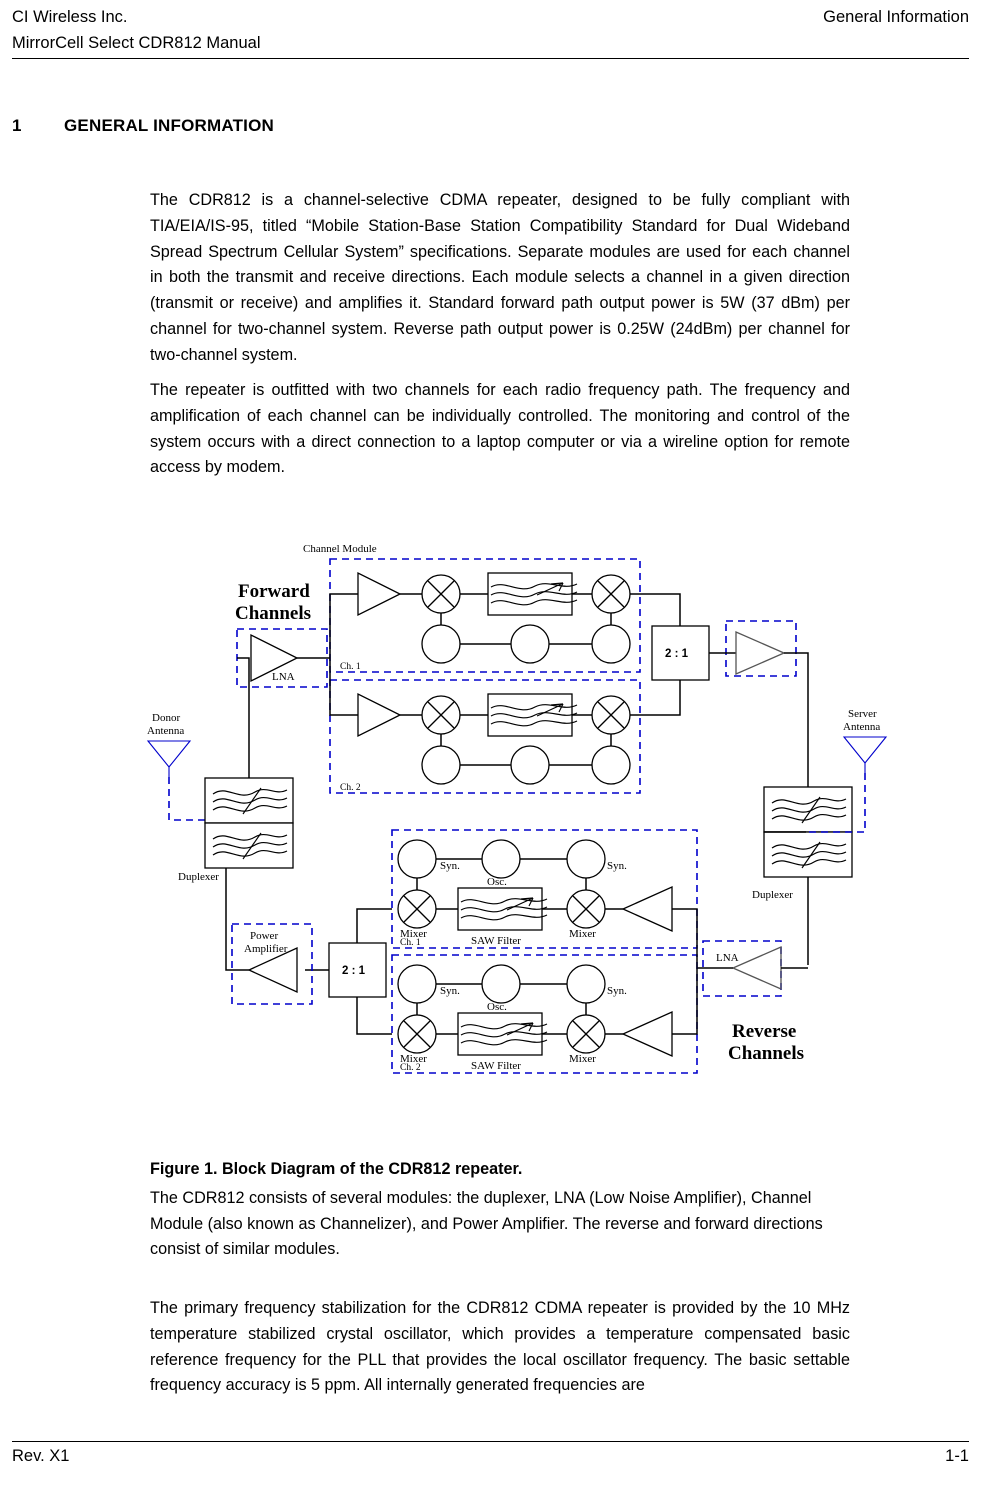 This screenshot has height=1493, width=981. Describe the element at coordinates (350, 667) in the screenshot. I see `forward-ch1-label: Ch. 1` at that location.